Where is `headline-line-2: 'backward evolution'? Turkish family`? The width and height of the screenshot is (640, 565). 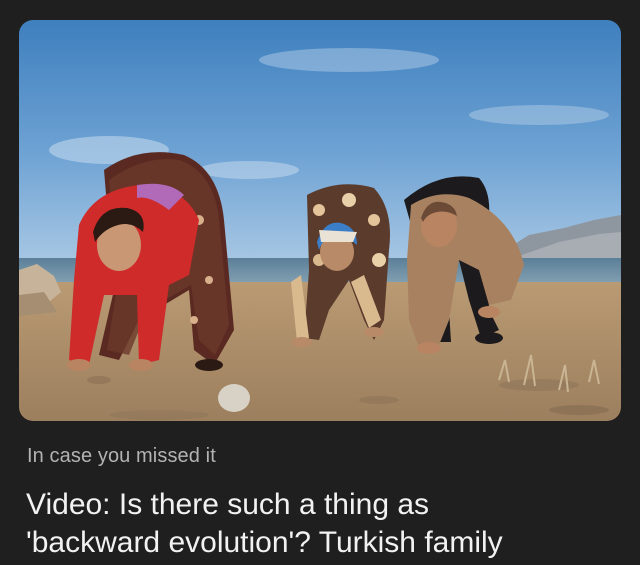
headline-line-2: 'backward evolution'? Turkish family is located at coordinates (326, 543).